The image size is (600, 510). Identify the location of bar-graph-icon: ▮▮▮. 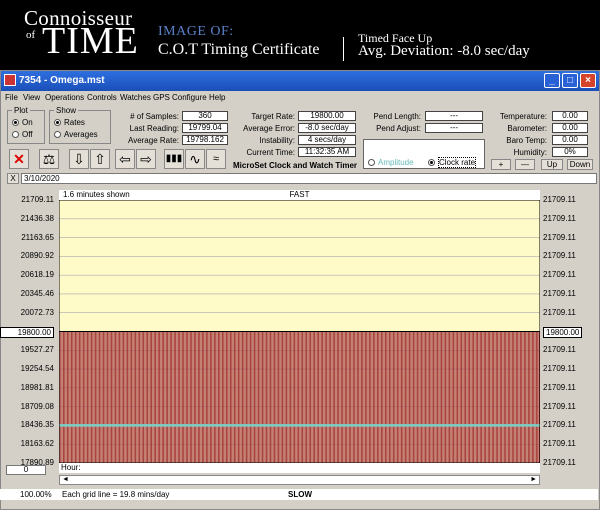
(174, 159).